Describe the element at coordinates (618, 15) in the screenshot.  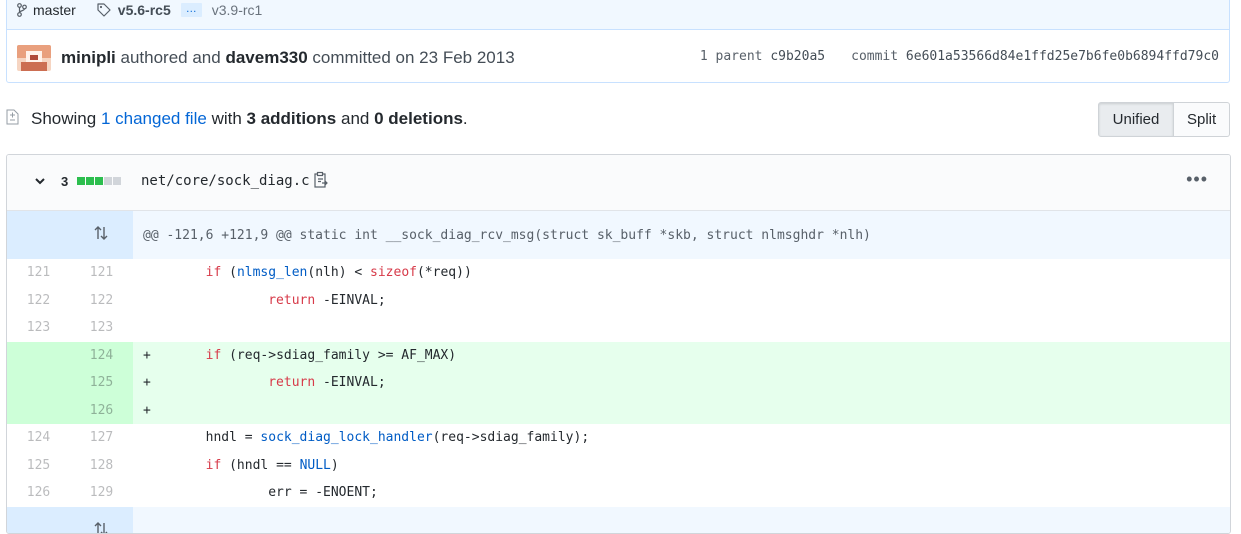
I see `commit-branch-bar: master v5.6-rc5 … v3.9-rc1` at that location.